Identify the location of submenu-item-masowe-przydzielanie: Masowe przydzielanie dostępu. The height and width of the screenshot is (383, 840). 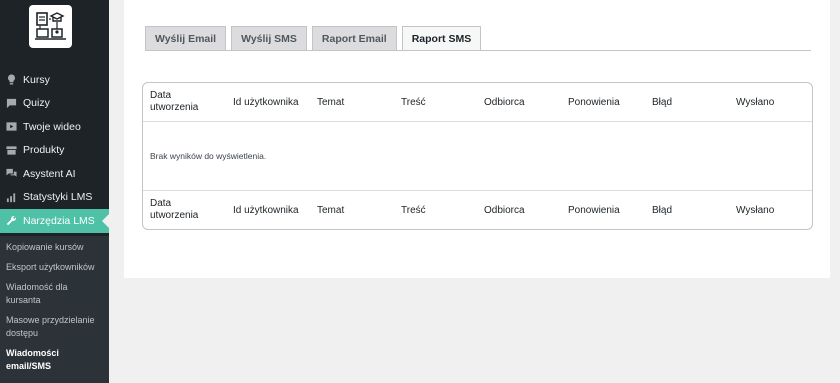
(54, 327).